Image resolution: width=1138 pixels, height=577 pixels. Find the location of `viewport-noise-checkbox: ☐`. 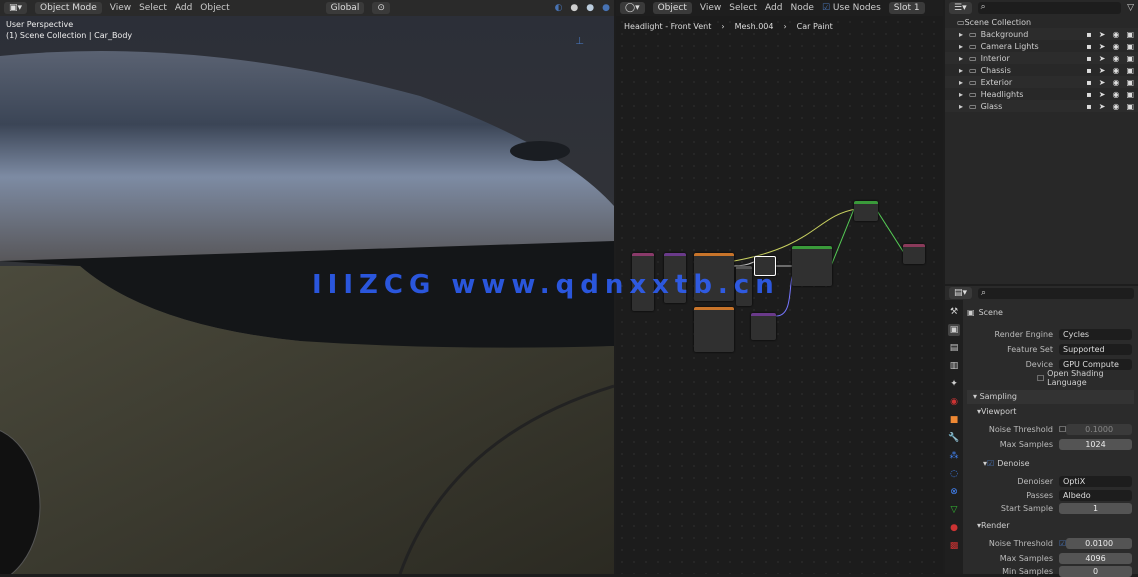

viewport-noise-checkbox: ☐ is located at coordinates (1062, 429).